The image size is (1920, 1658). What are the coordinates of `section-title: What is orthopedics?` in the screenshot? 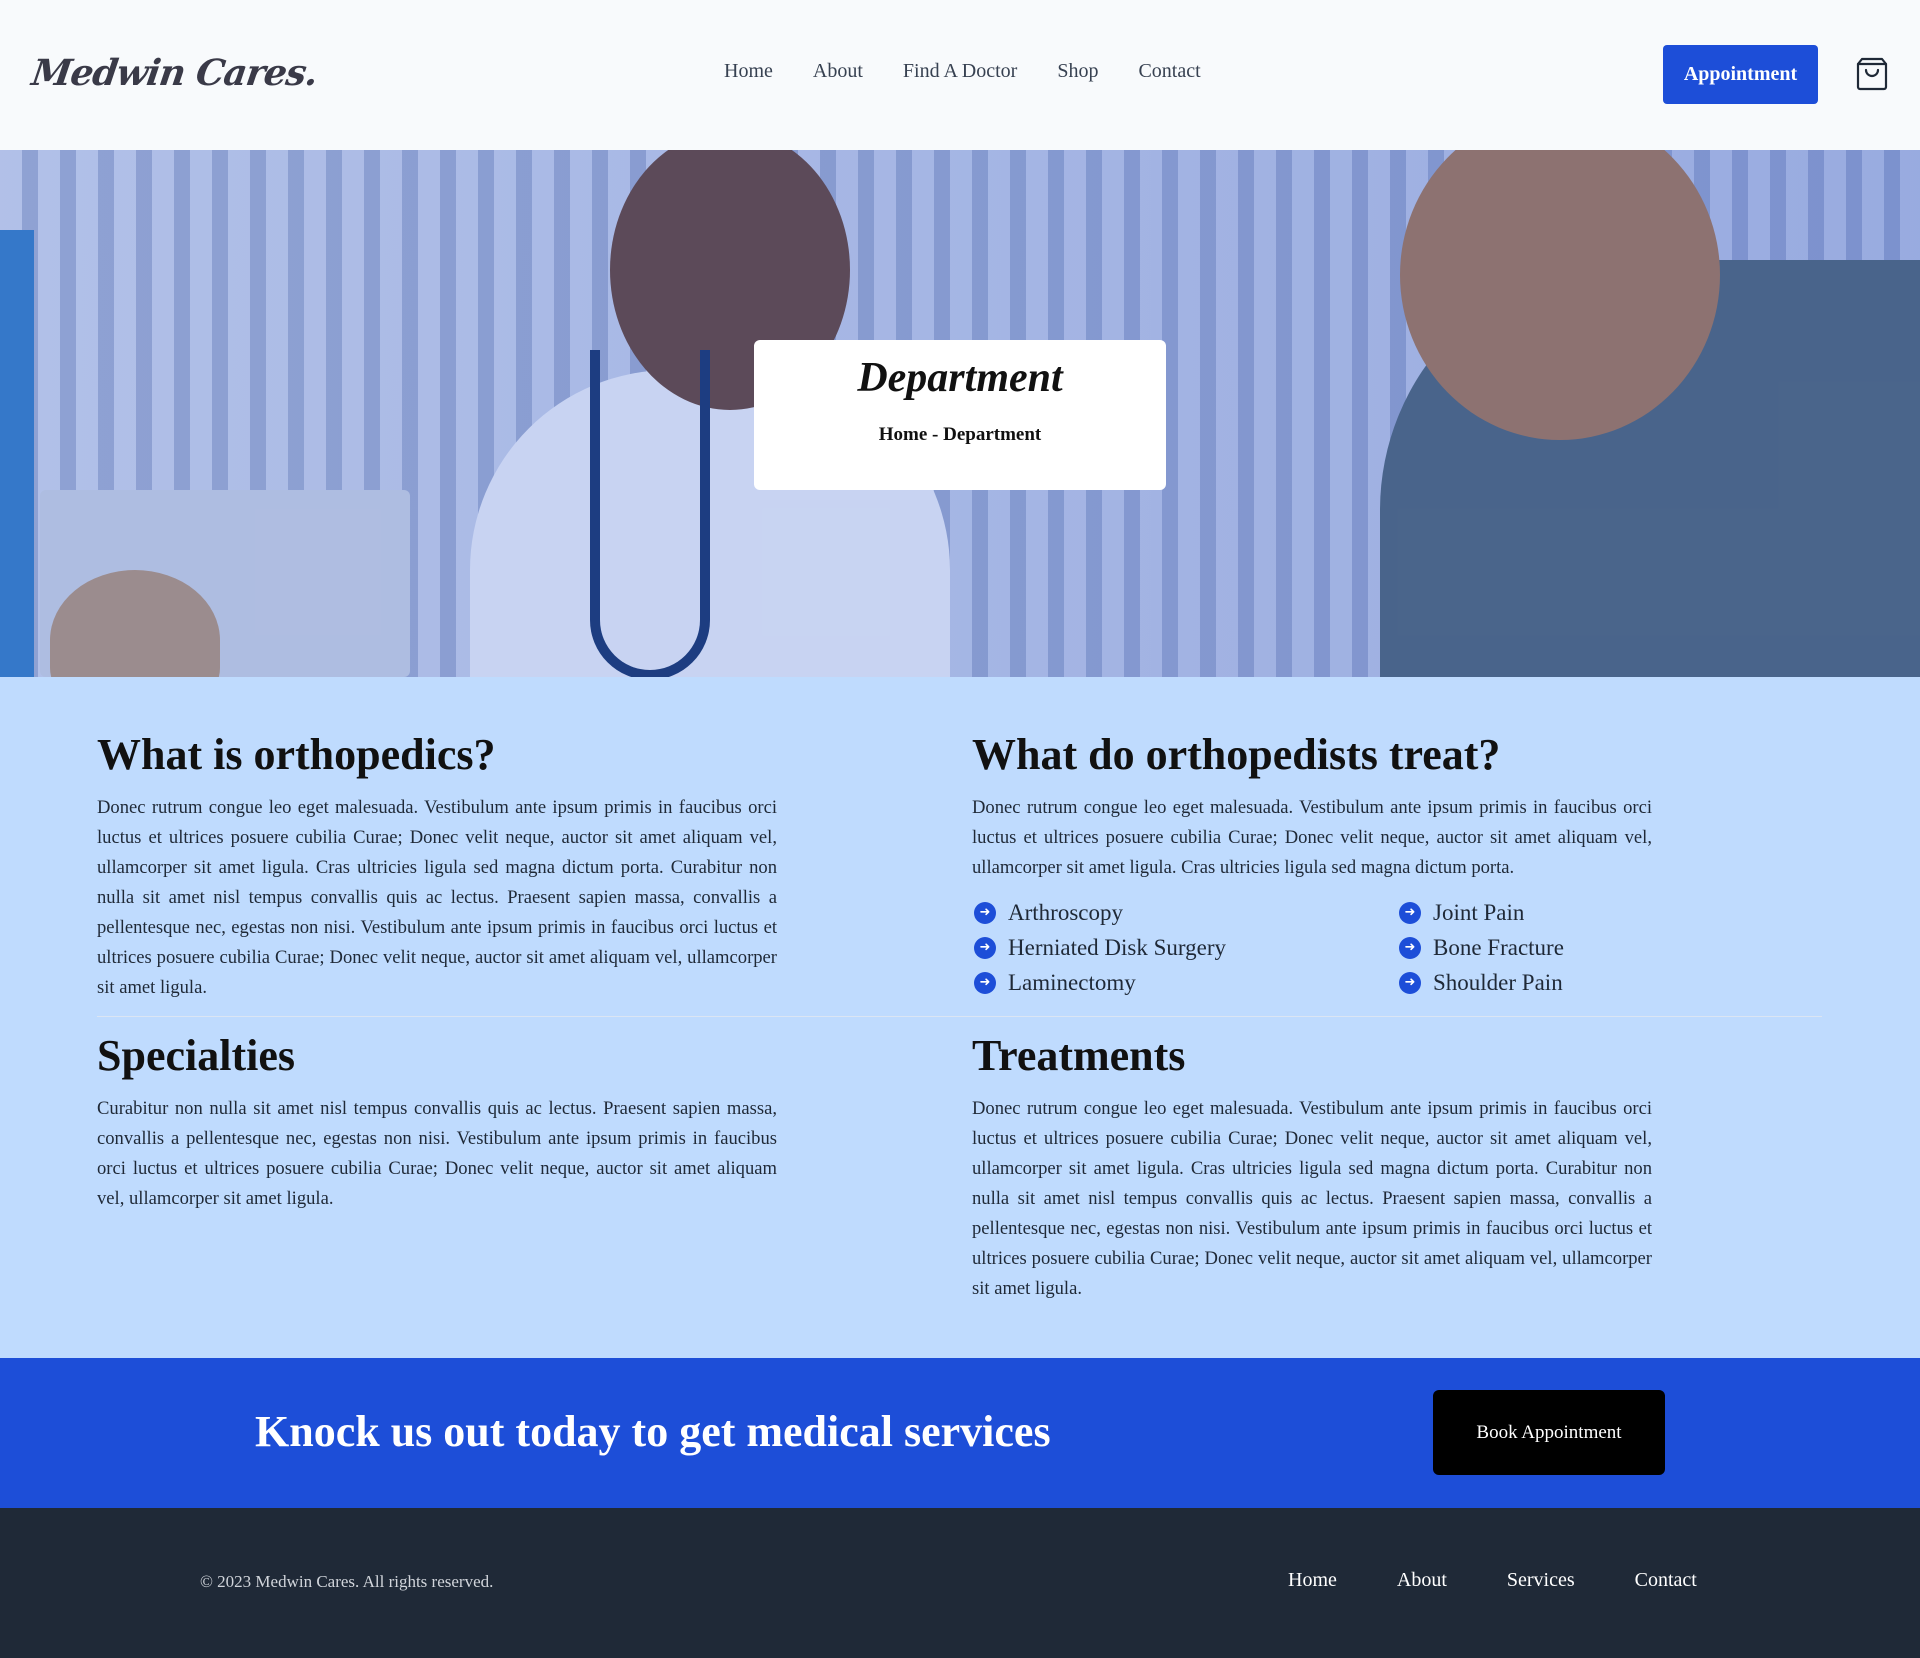 It's located at (296, 754).